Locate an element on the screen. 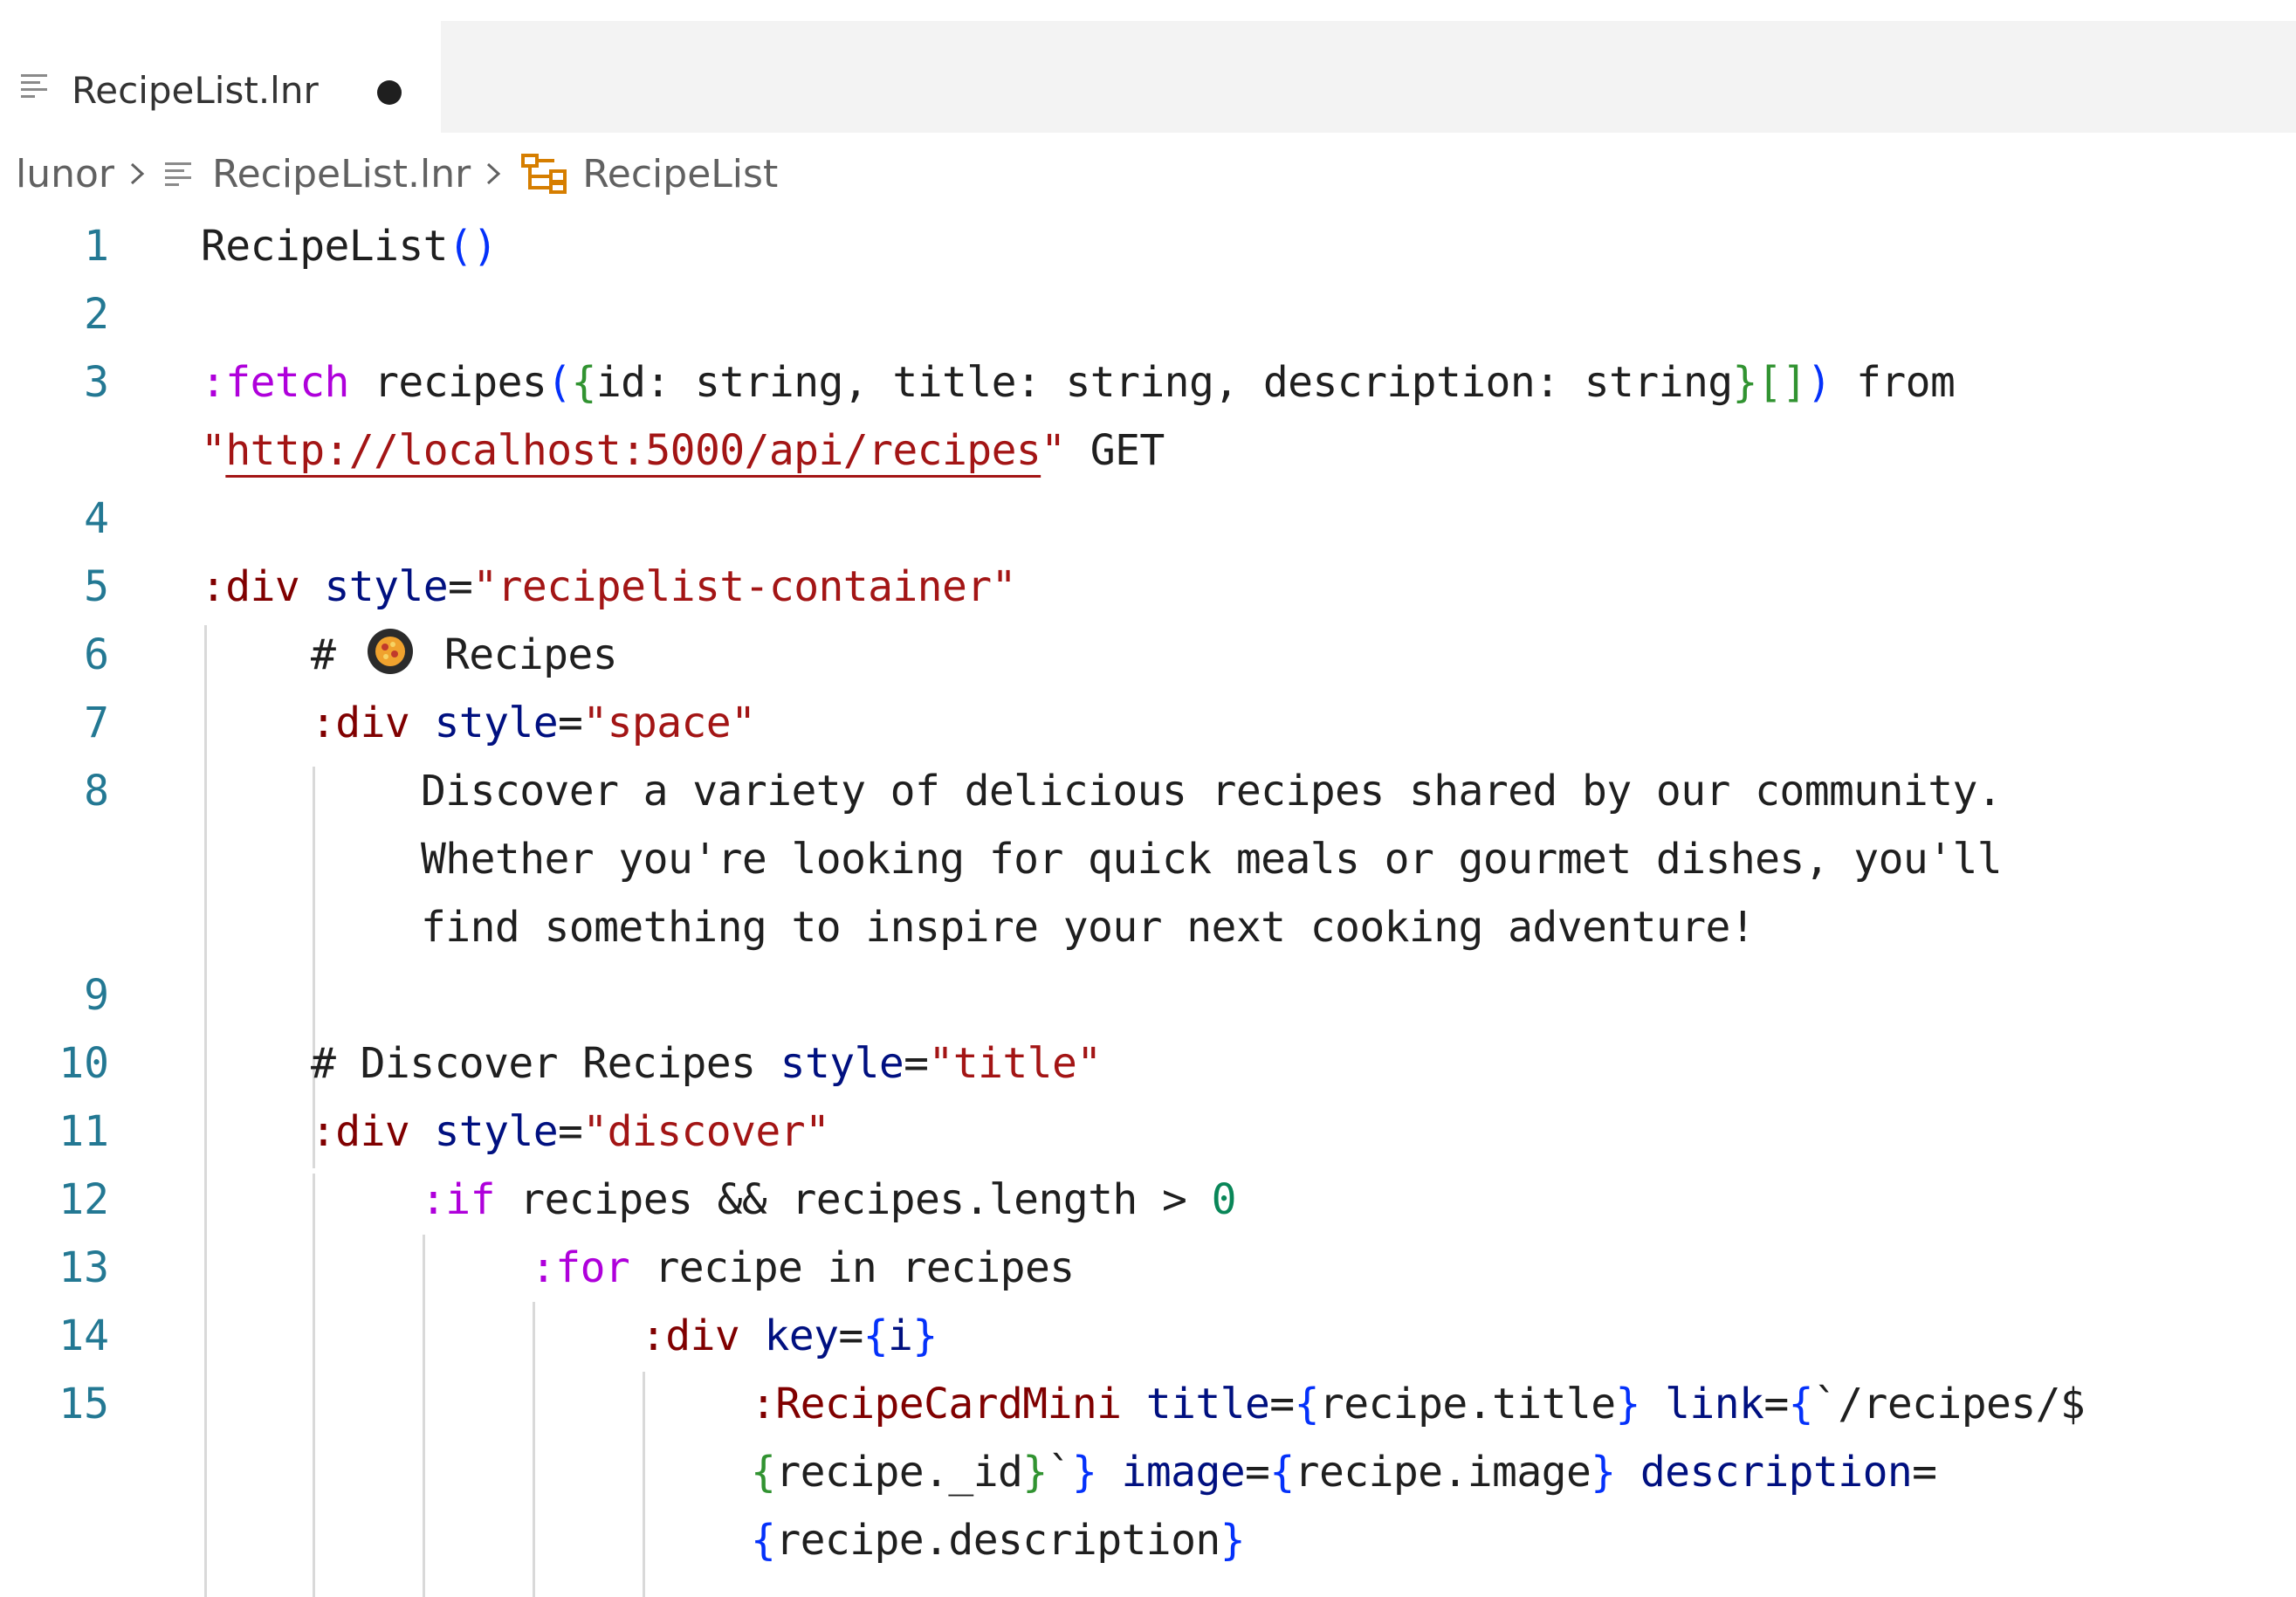 The height and width of the screenshot is (1597, 2296). unsaved-dot-icon is located at coordinates (389, 92).